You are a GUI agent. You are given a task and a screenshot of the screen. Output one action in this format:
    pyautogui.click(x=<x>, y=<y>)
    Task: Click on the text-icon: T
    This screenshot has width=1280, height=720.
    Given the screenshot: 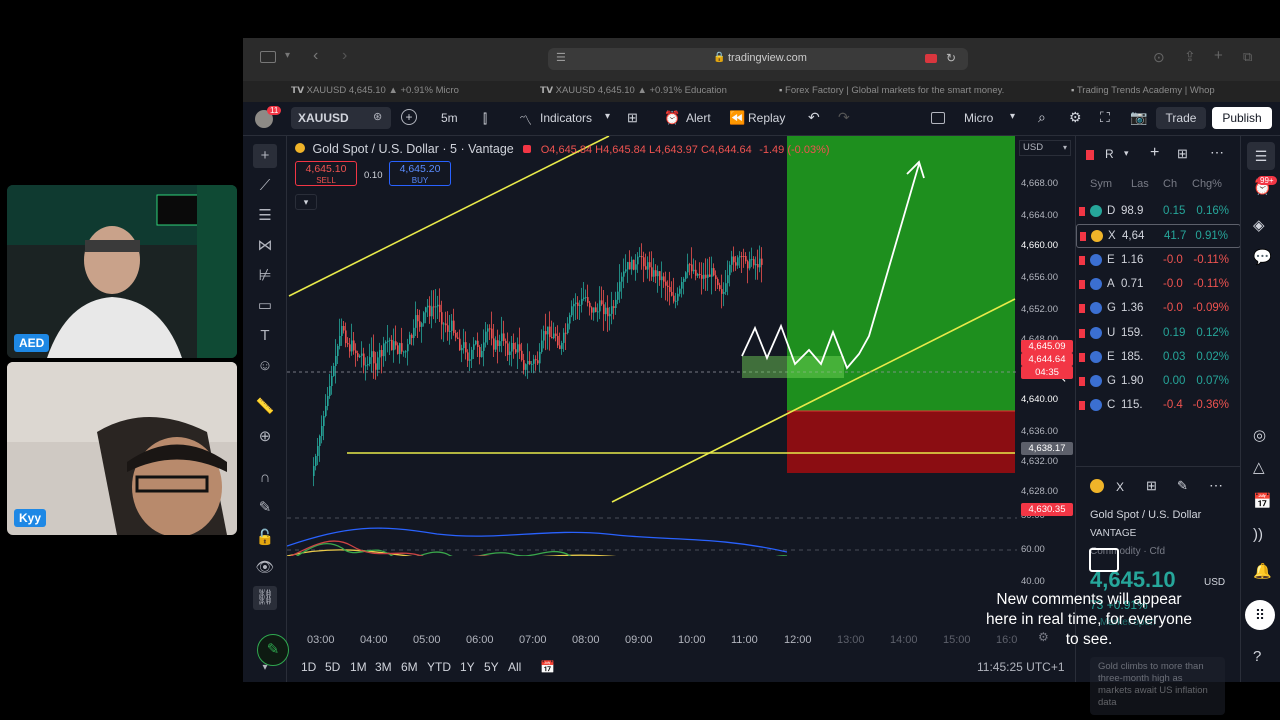 What is the action you would take?
    pyautogui.click(x=265, y=336)
    